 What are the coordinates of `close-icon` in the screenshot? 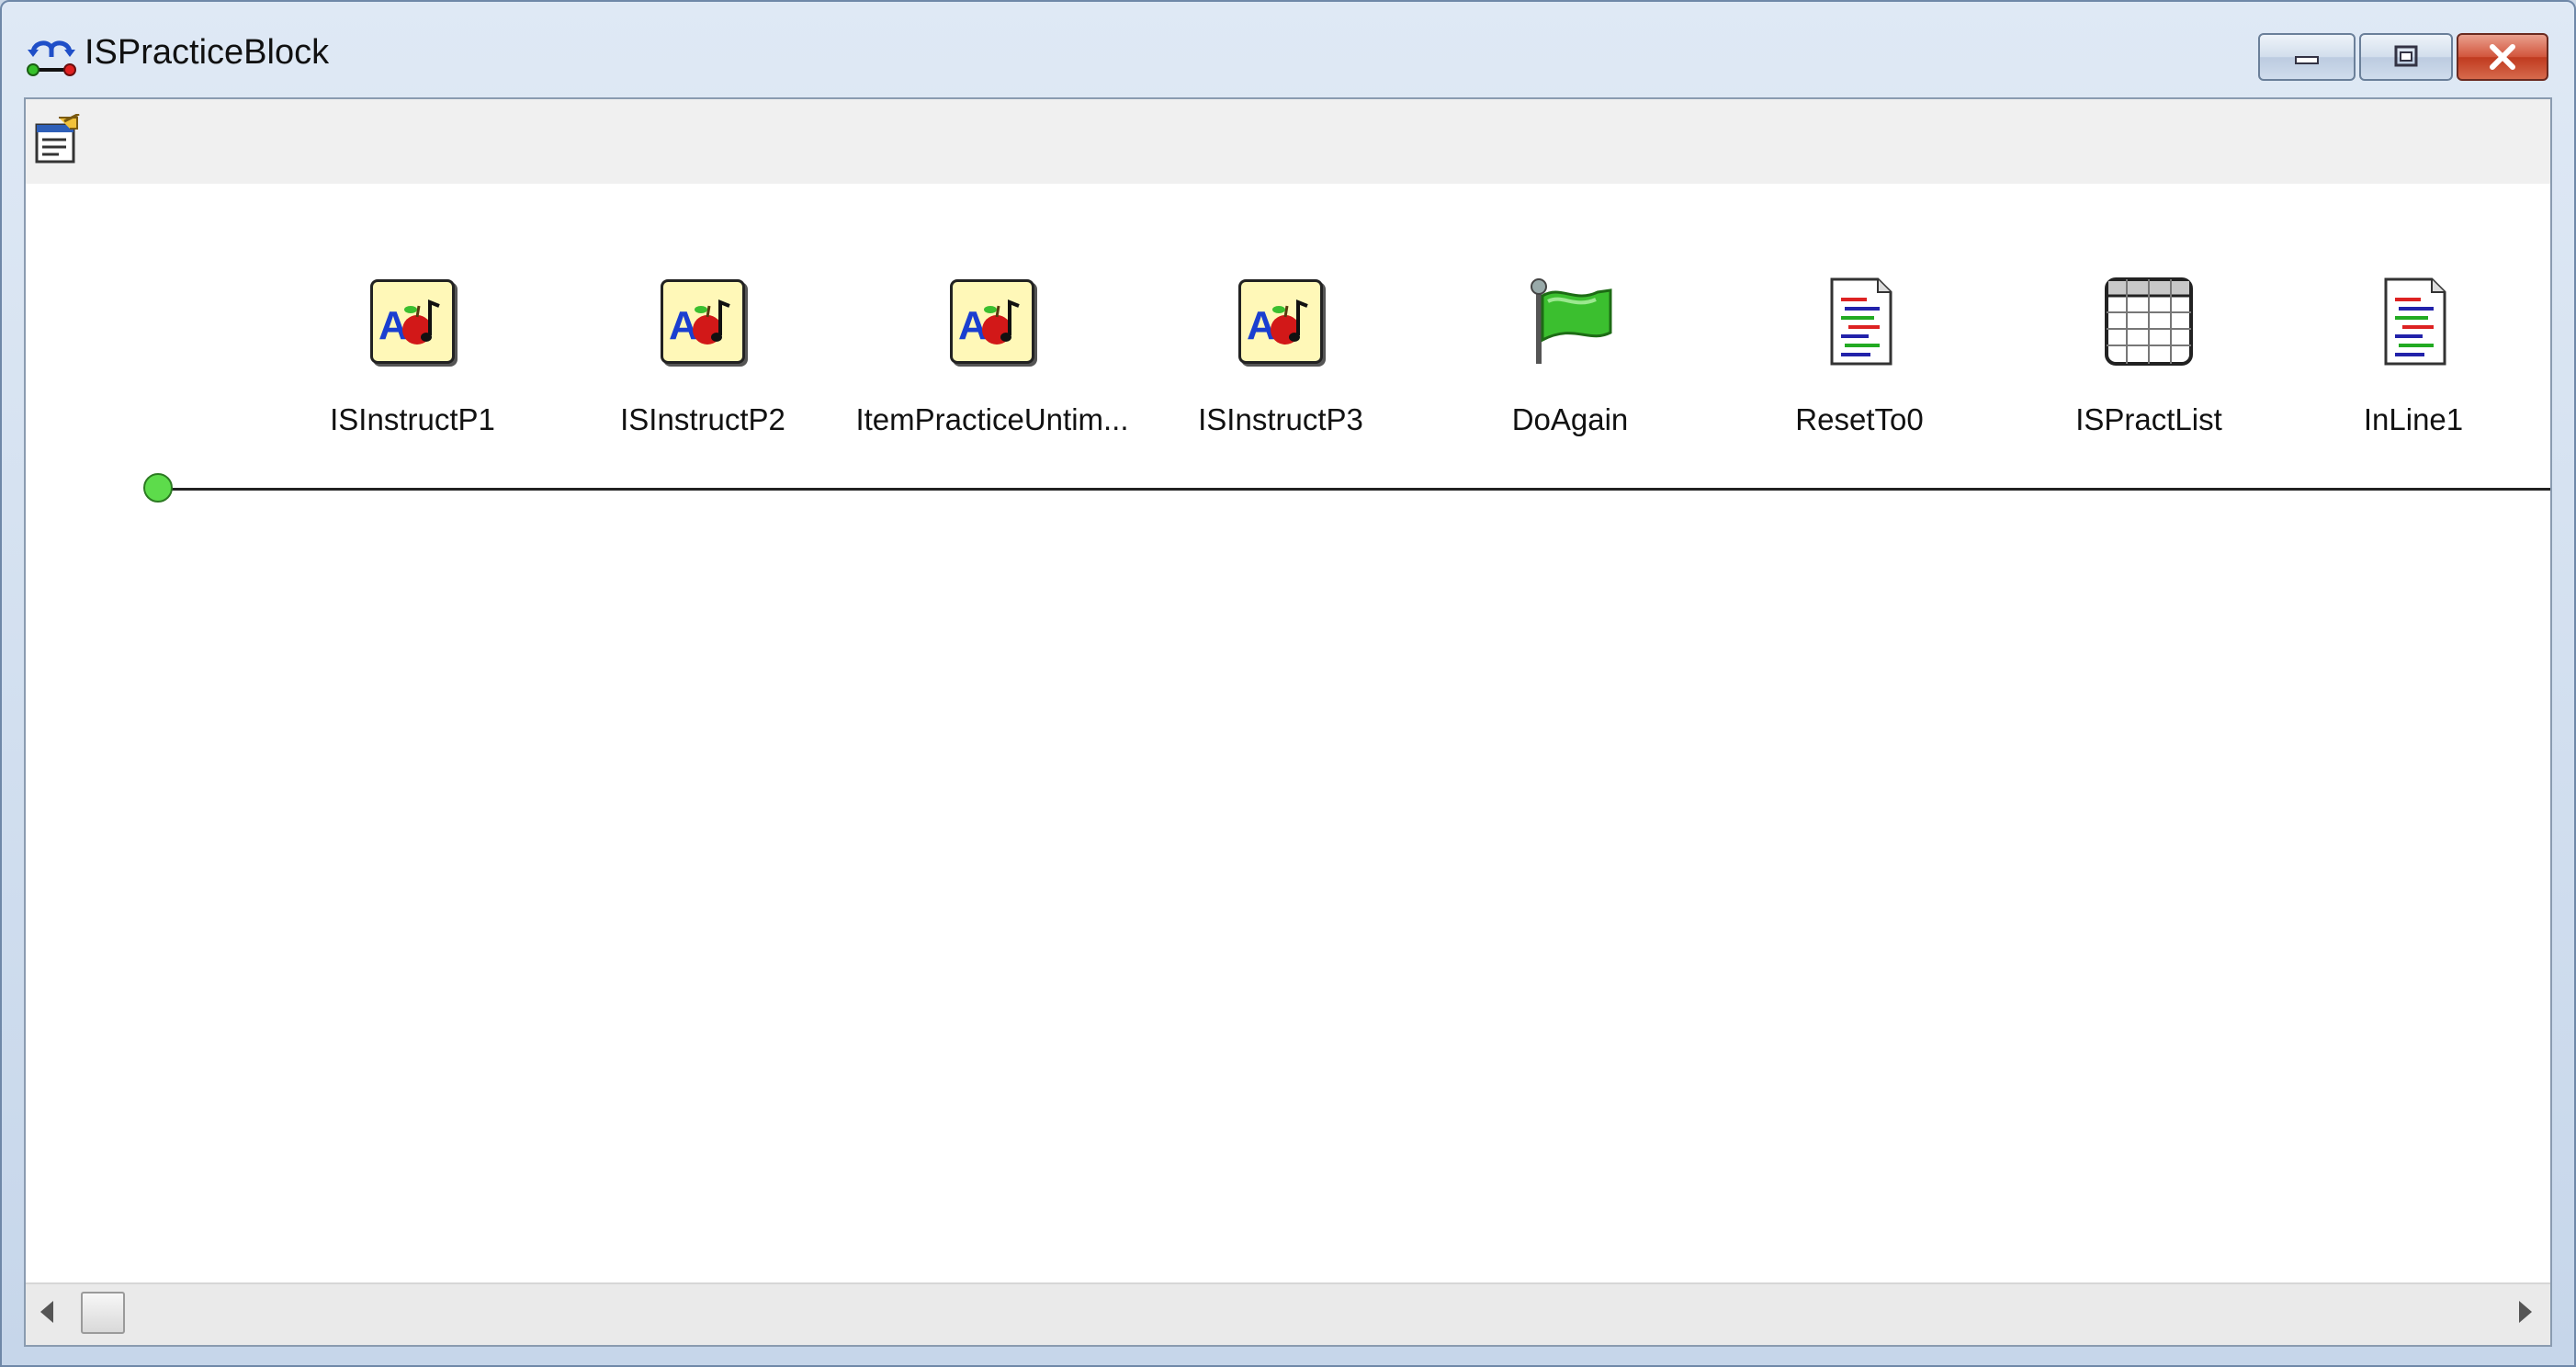 It's located at (2502, 57).